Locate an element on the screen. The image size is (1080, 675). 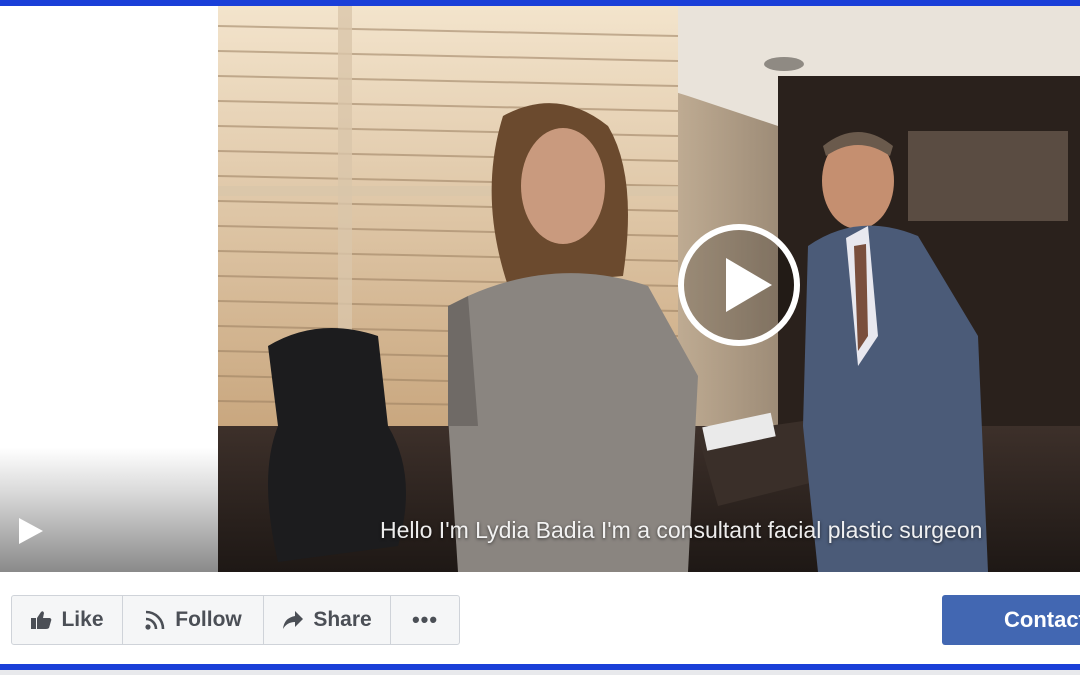
share-arrow-icon is located at coordinates (293, 620).